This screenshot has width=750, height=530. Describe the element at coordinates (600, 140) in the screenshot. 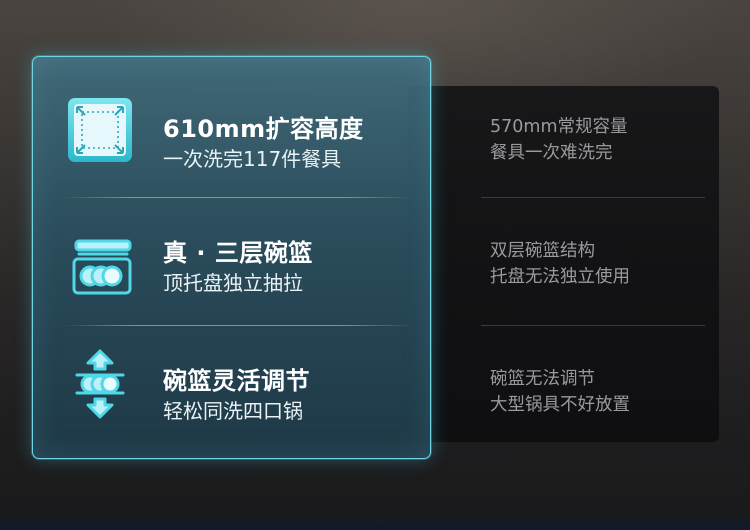

I see `comparison-item-capacity: 570mm常规容量 餐具一次难洗完` at that location.